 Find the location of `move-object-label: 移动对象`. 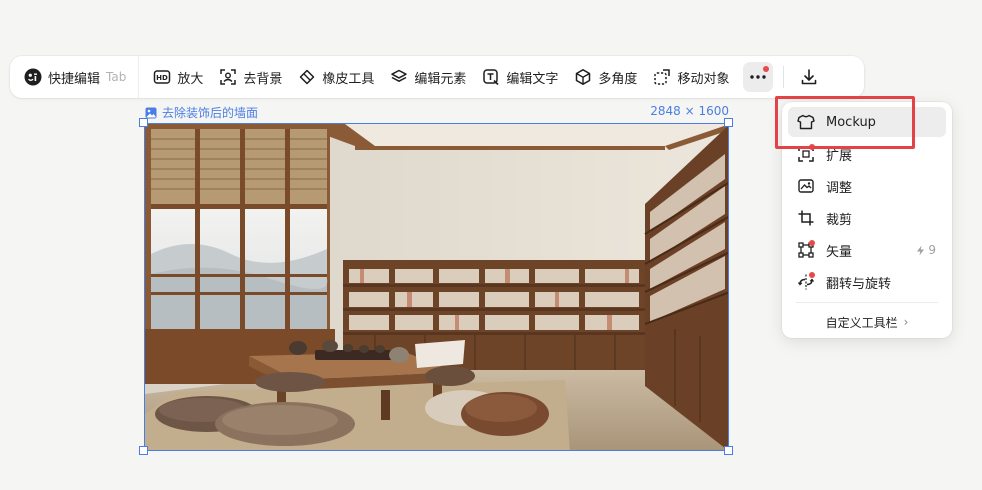

move-object-label: 移动对象 is located at coordinates (703, 79).